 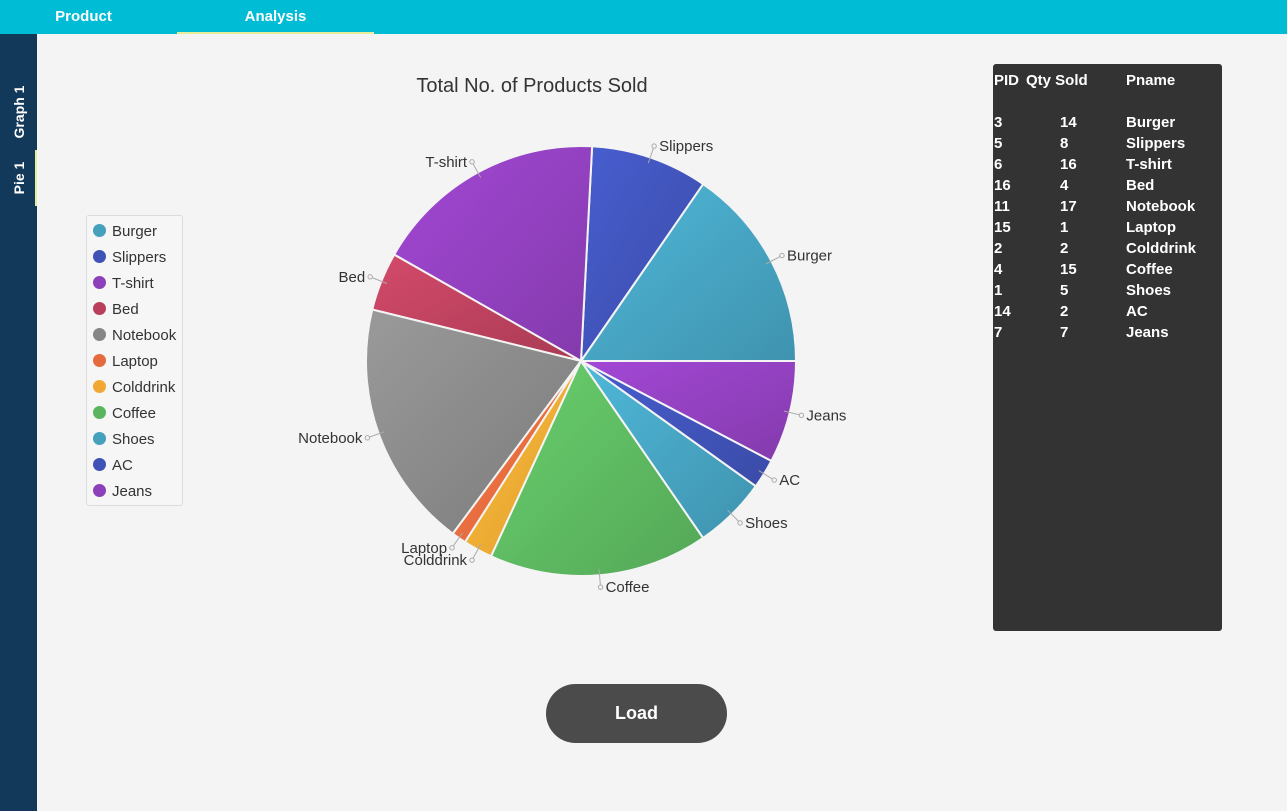 What do you see at coordinates (135, 231) in the screenshot?
I see `legend-label: Burger` at bounding box center [135, 231].